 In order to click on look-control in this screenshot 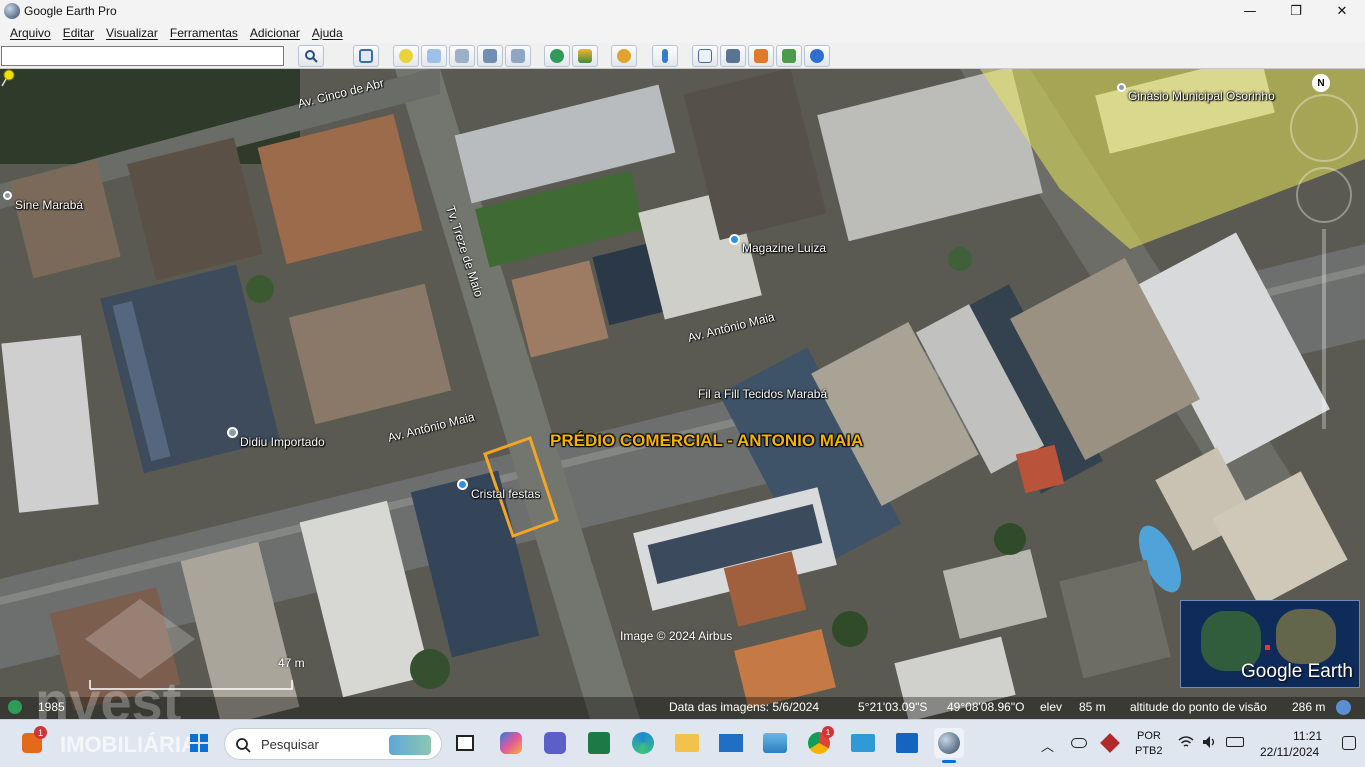, I will do `click(1324, 128)`.